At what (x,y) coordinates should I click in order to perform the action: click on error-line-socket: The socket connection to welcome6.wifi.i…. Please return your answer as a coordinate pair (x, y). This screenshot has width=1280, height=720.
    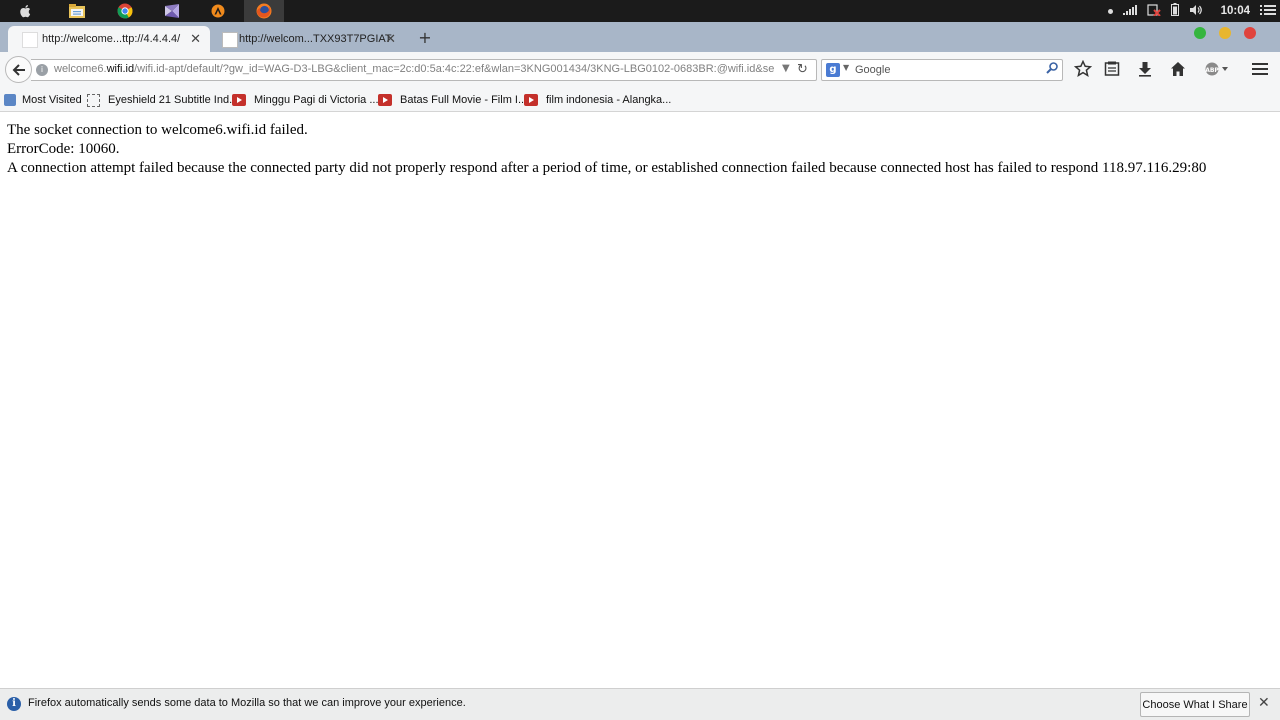
    Looking at the image, I should click on (157, 130).